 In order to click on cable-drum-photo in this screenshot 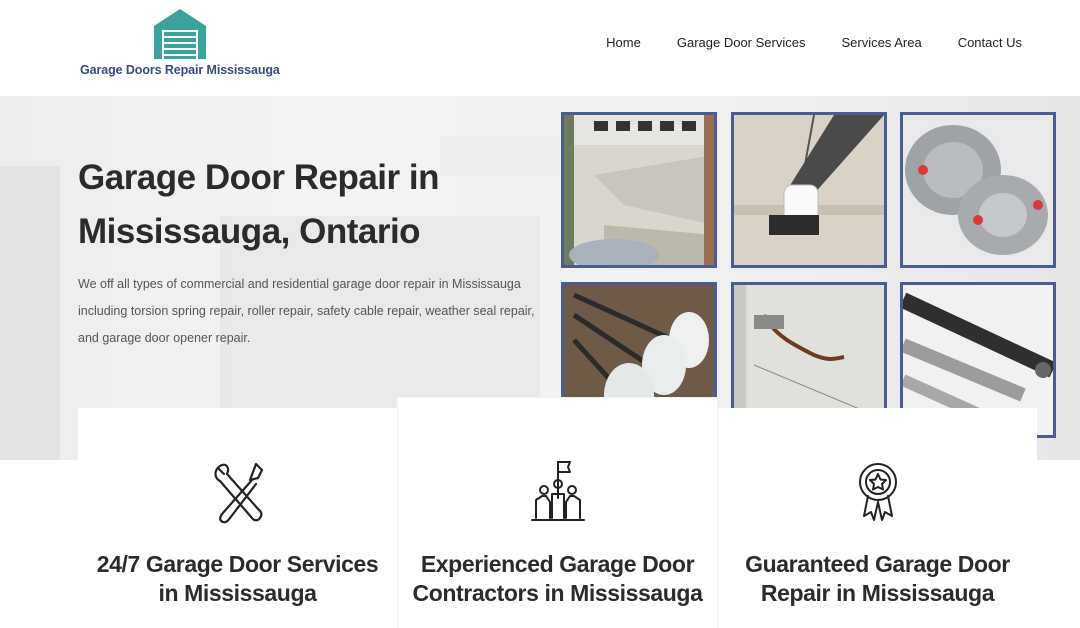, I will do `click(978, 190)`.